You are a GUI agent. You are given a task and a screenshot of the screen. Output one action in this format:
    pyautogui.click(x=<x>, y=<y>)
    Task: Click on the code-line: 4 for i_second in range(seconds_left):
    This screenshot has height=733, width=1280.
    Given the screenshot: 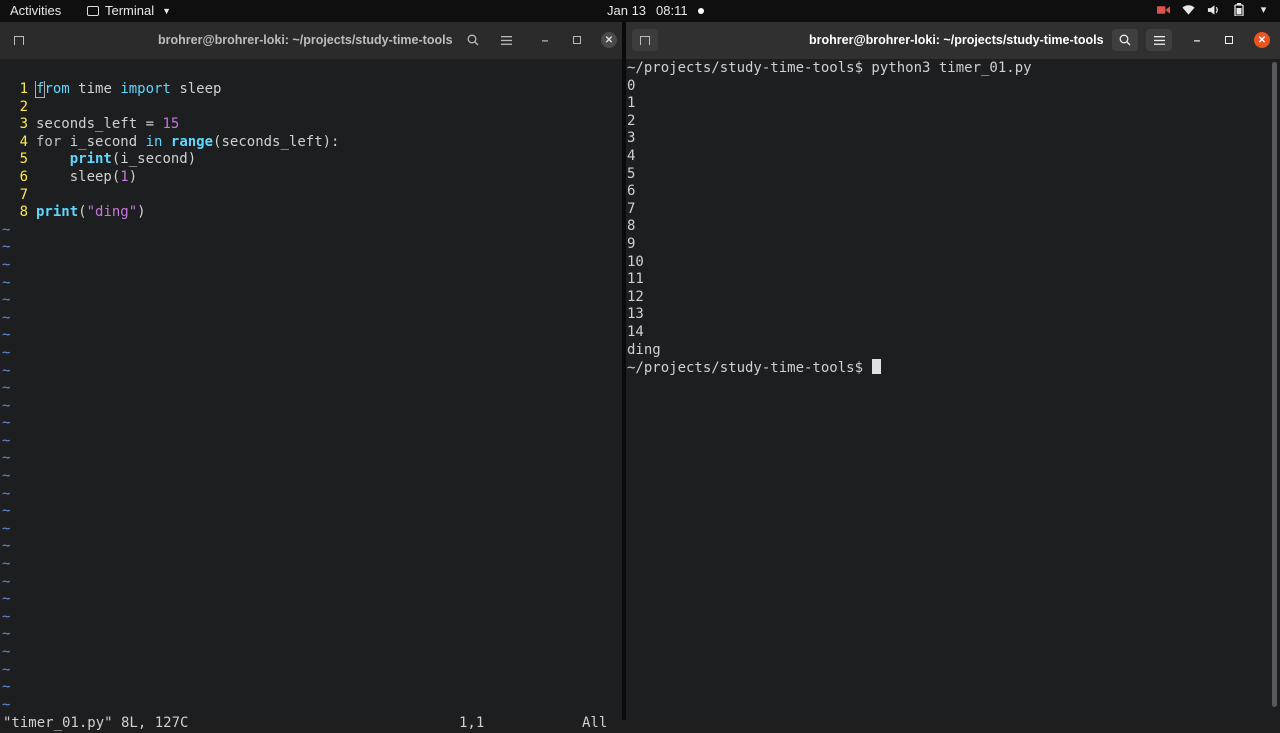 What is the action you would take?
    pyautogui.click(x=311, y=143)
    